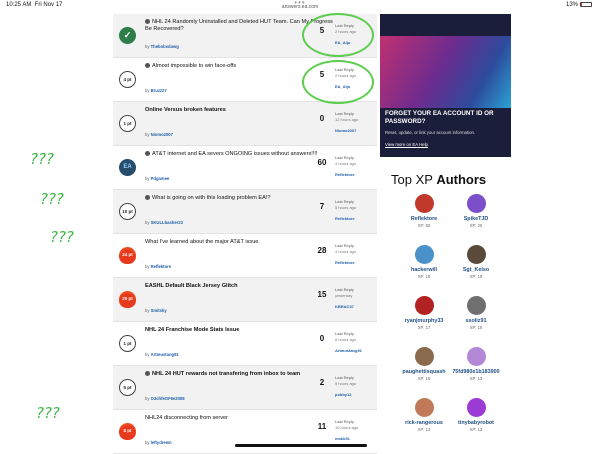  I want to click on author-name-link: ryanjmurphy33, so click(424, 321).